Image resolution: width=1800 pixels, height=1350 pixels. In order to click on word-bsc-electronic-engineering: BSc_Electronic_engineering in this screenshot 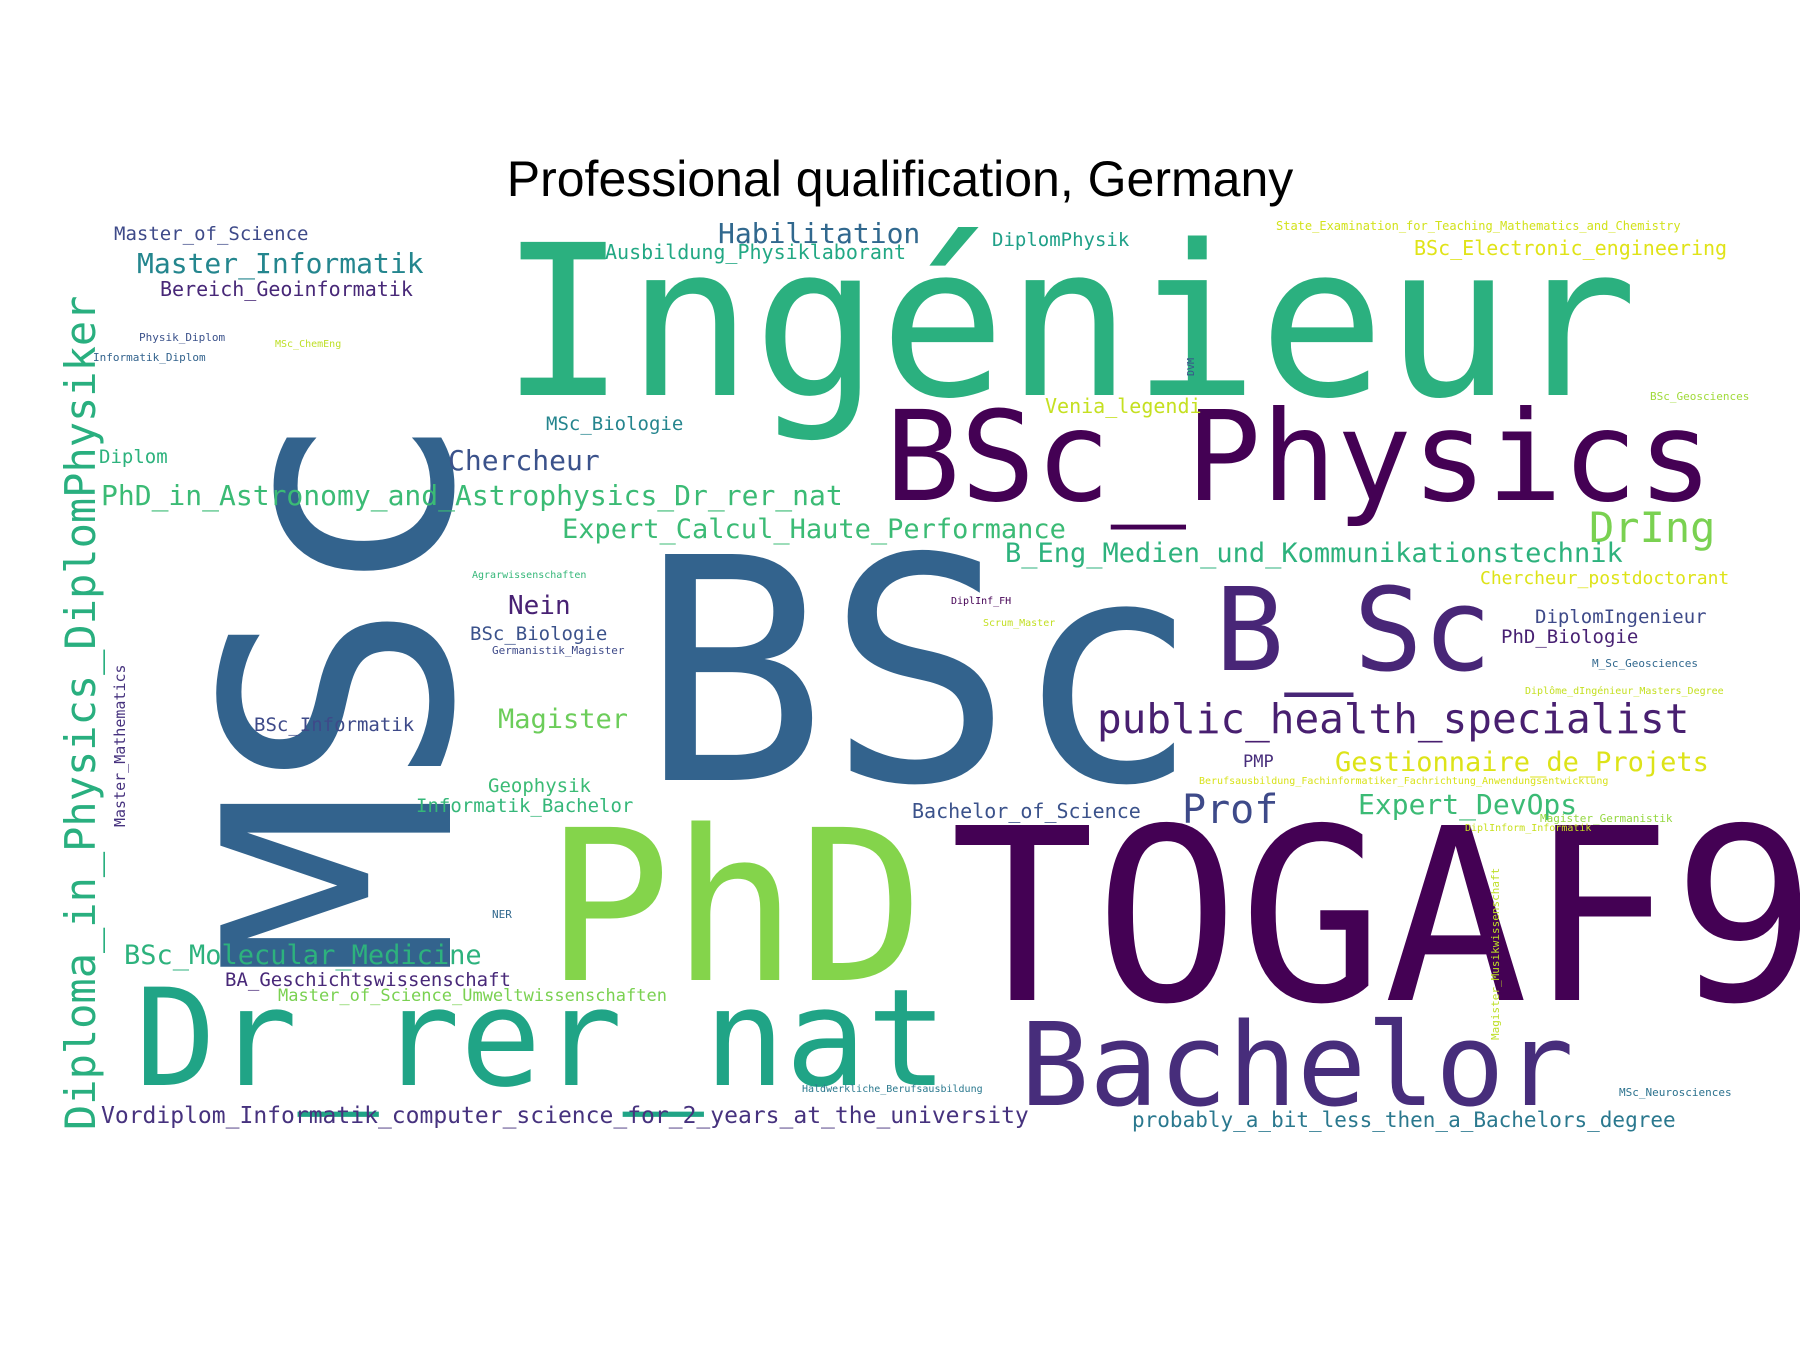, I will do `click(1570, 248)`.